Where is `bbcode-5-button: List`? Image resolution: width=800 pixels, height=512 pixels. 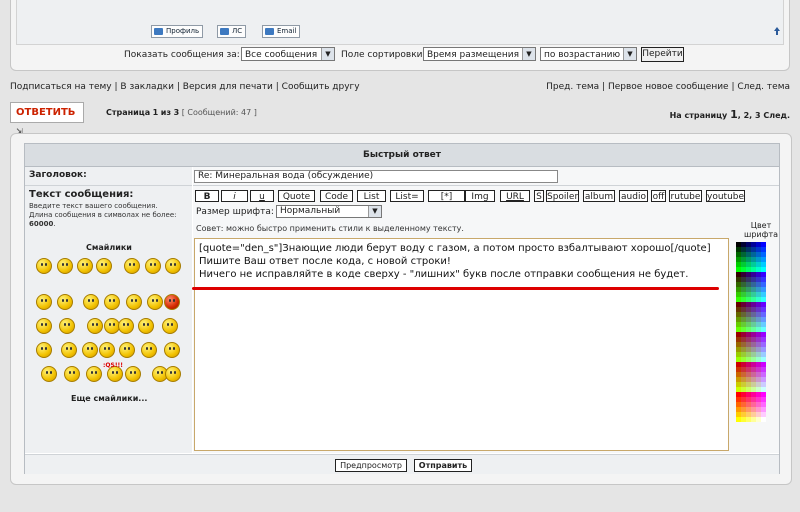
bbcode-5-button: List is located at coordinates (371, 196).